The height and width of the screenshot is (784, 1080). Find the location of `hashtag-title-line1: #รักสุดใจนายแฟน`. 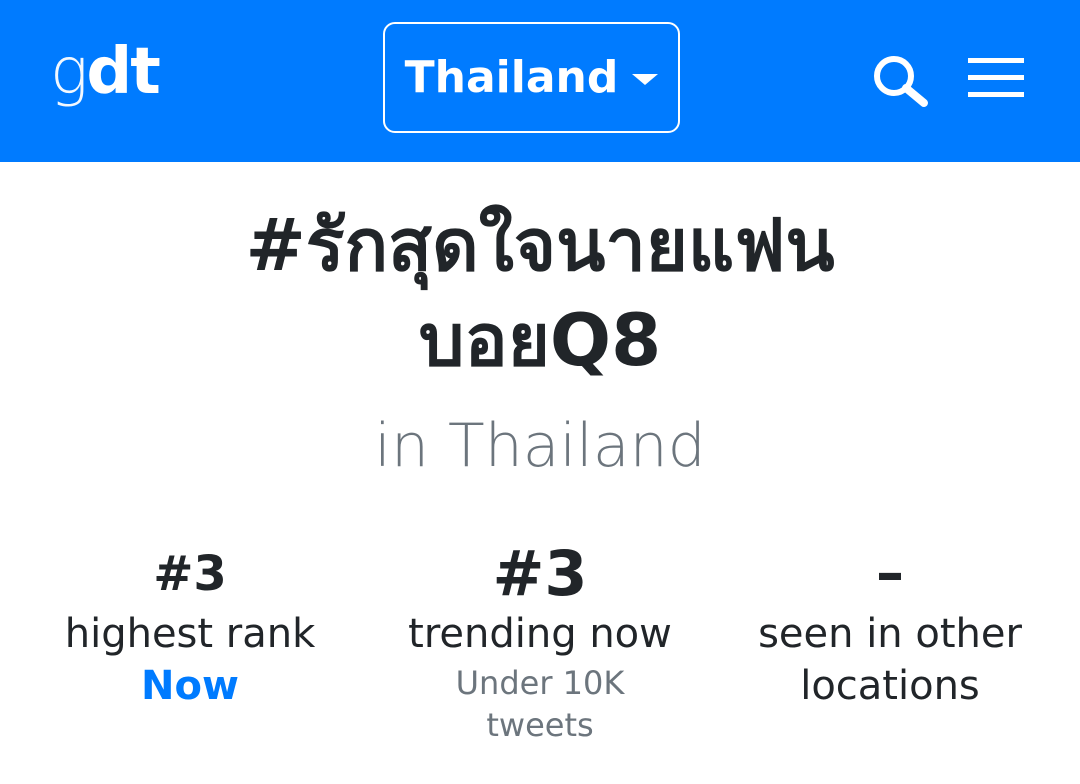

hashtag-title-line1: #รักสุดใจนายแฟน is located at coordinates (540, 245).